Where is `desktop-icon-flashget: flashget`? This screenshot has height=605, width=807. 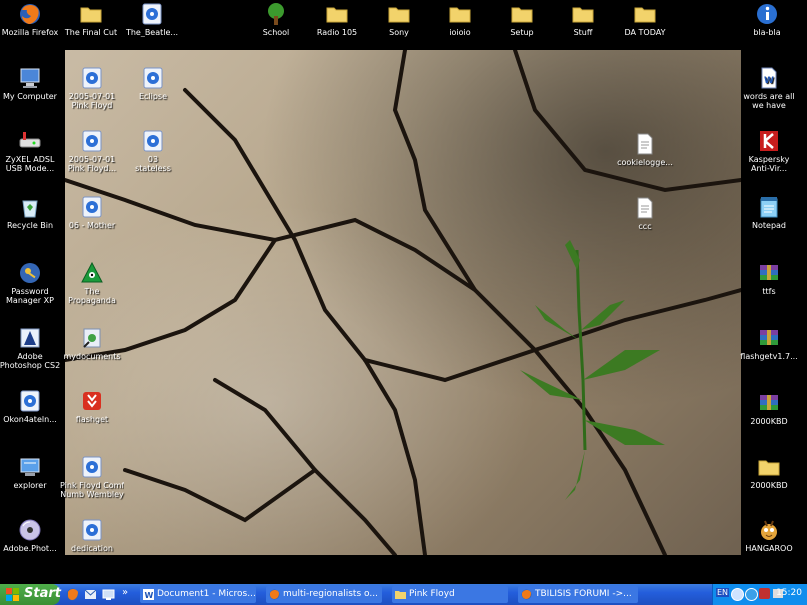
desktop-icon-flashget: flashget is located at coordinates (92, 406).